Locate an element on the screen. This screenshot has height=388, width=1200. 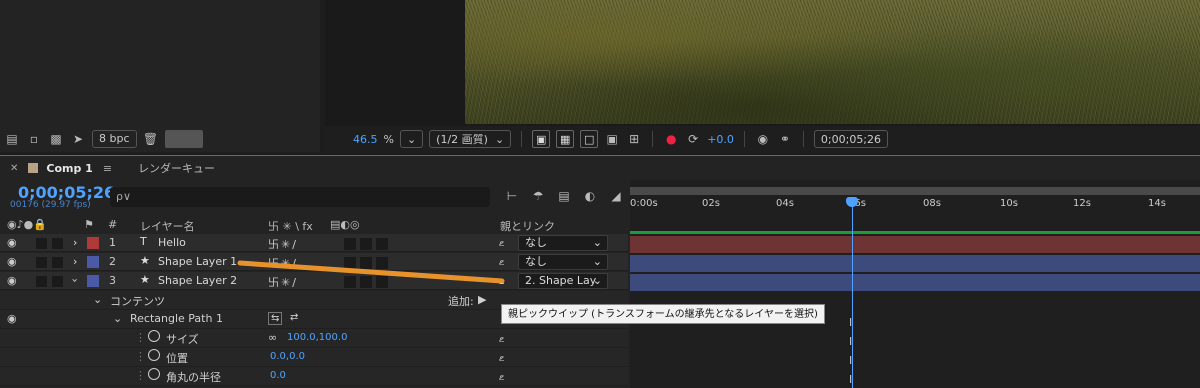
motion-blur-icon: ◐ is located at coordinates (590, 196).